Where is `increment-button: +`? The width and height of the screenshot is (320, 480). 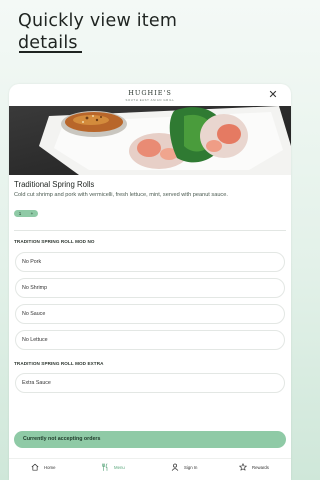
increment-button: + is located at coordinates (32, 213).